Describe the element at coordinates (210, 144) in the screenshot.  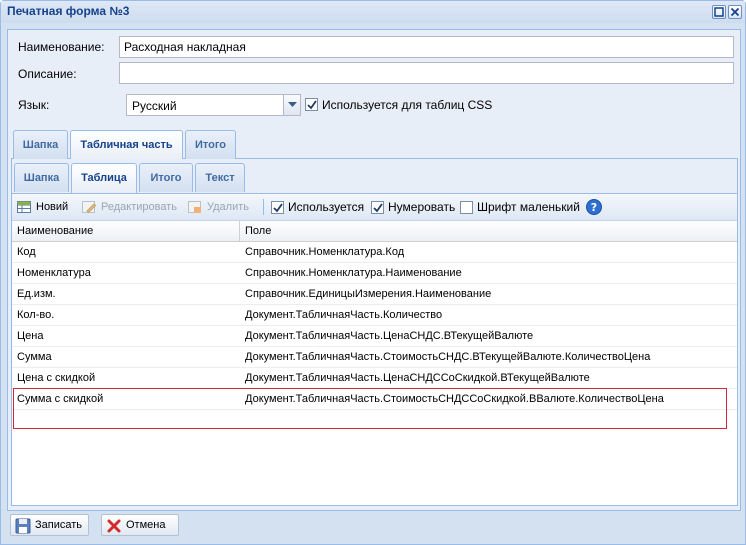
I see `tab-totals: Итого` at that location.